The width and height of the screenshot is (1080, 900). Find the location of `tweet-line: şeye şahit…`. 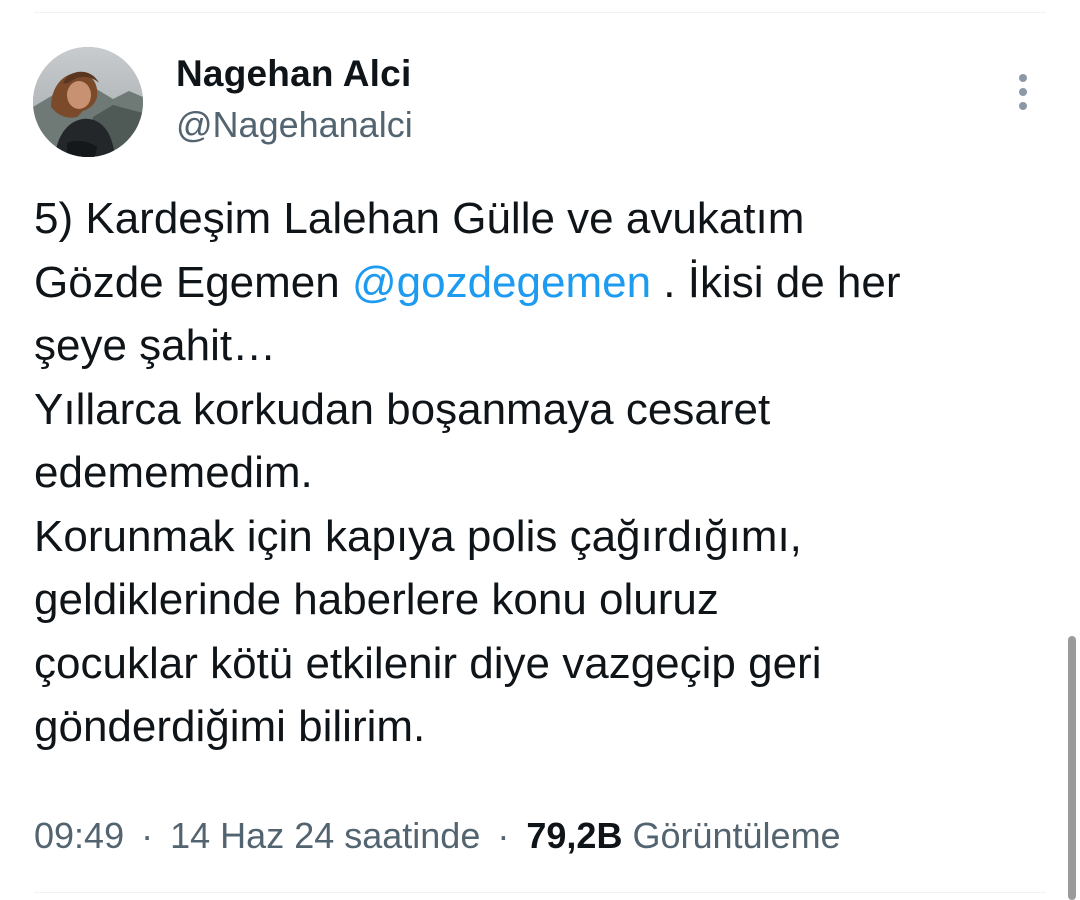

tweet-line: şeye şahit… is located at coordinates (155, 345).